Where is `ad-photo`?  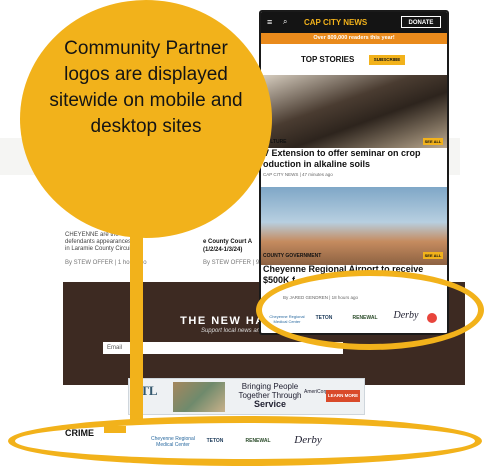 ad-photo is located at coordinates (199, 397).